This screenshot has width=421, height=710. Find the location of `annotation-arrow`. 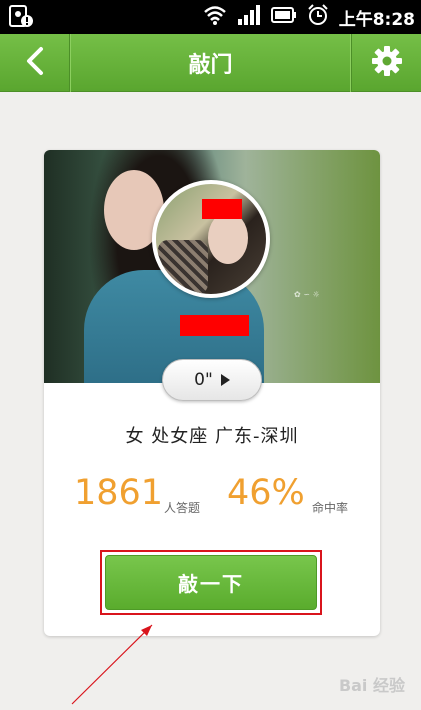

annotation-arrow is located at coordinates (112, 664).